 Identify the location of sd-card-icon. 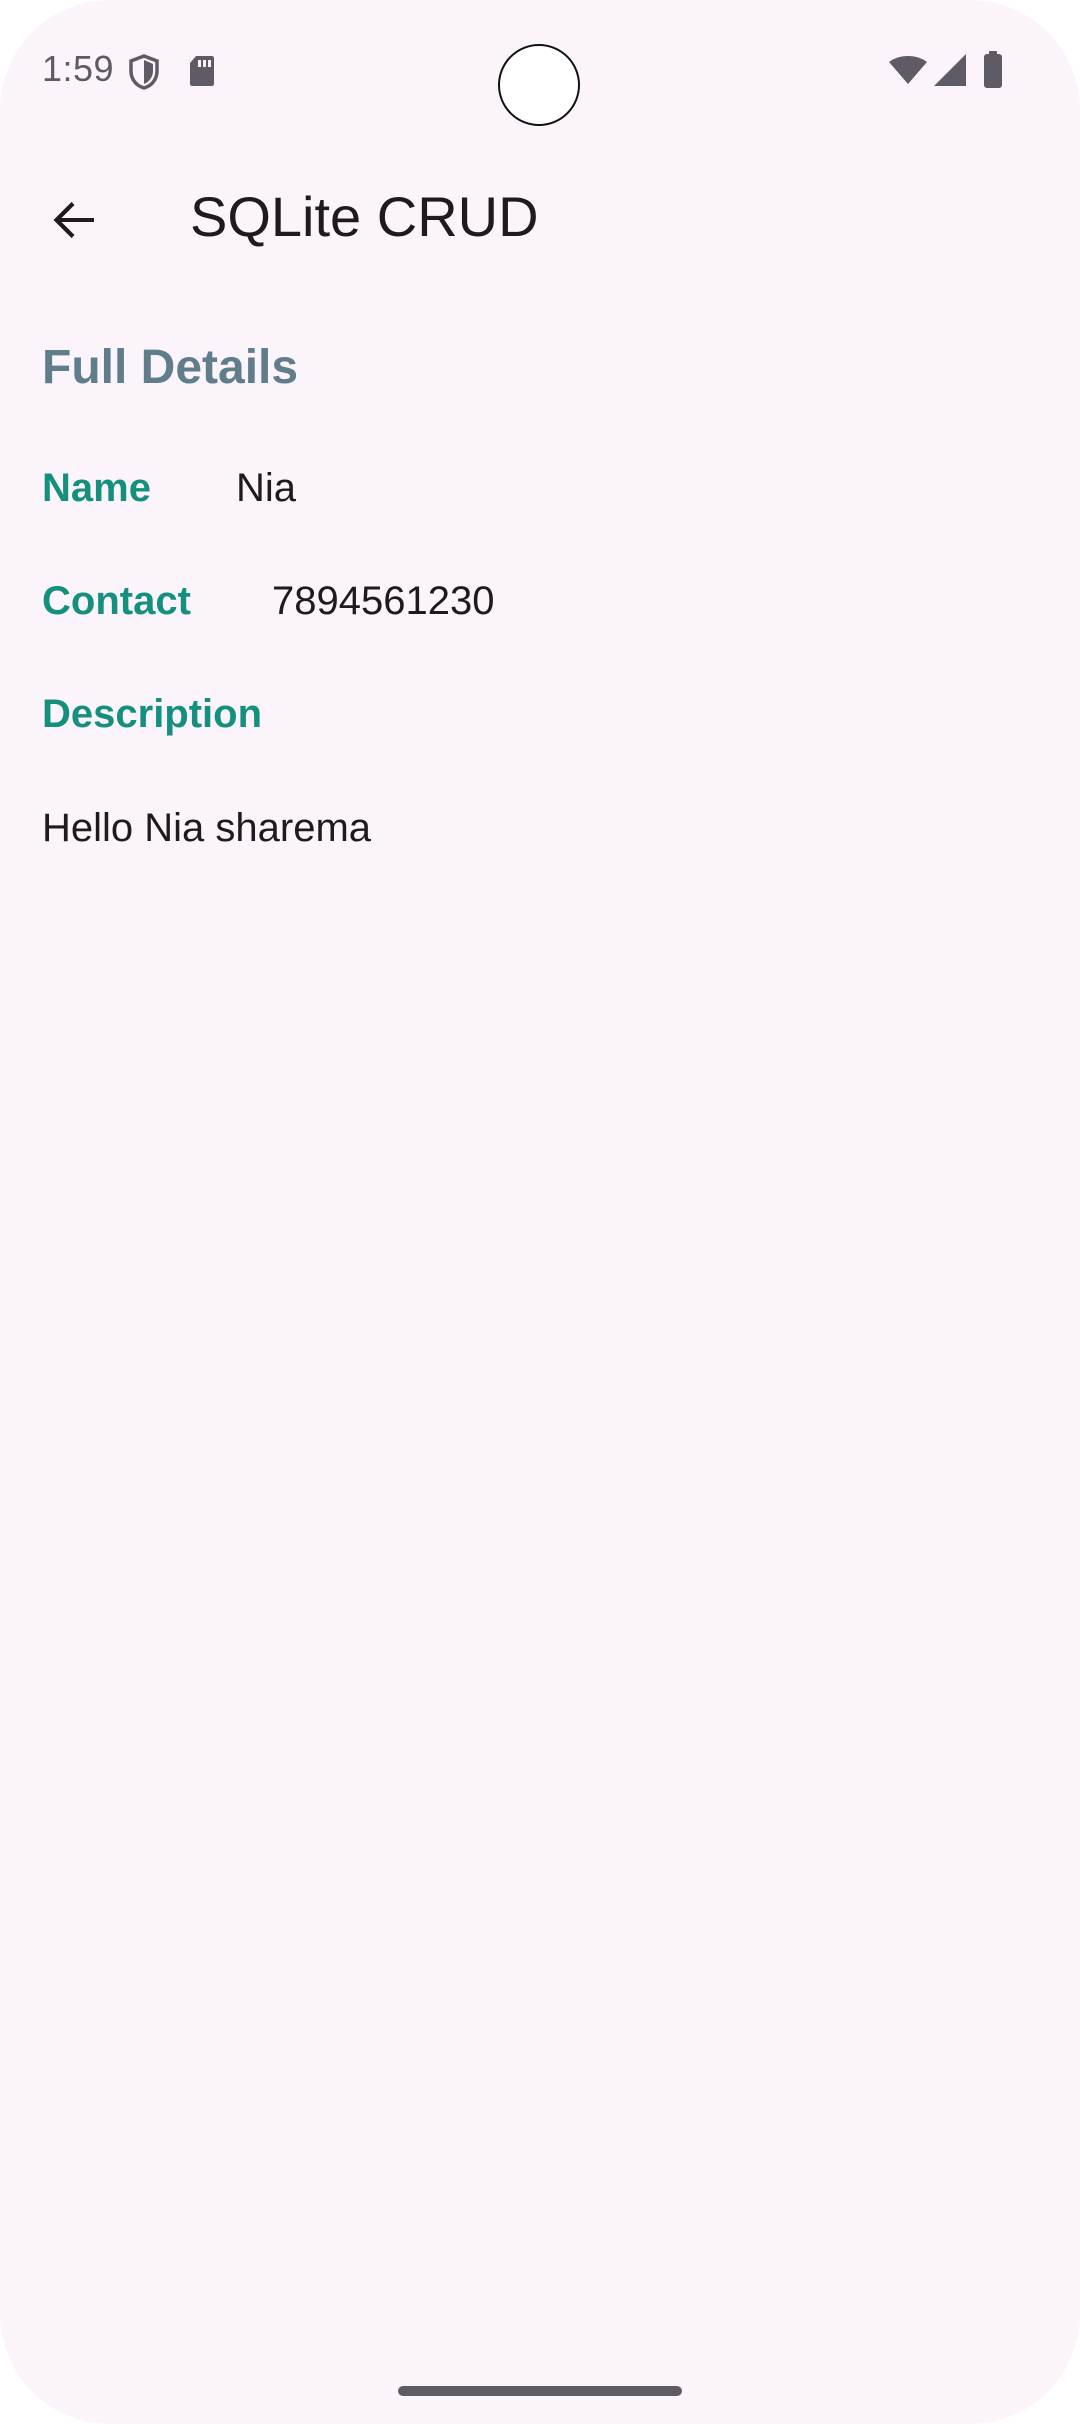
(202, 71).